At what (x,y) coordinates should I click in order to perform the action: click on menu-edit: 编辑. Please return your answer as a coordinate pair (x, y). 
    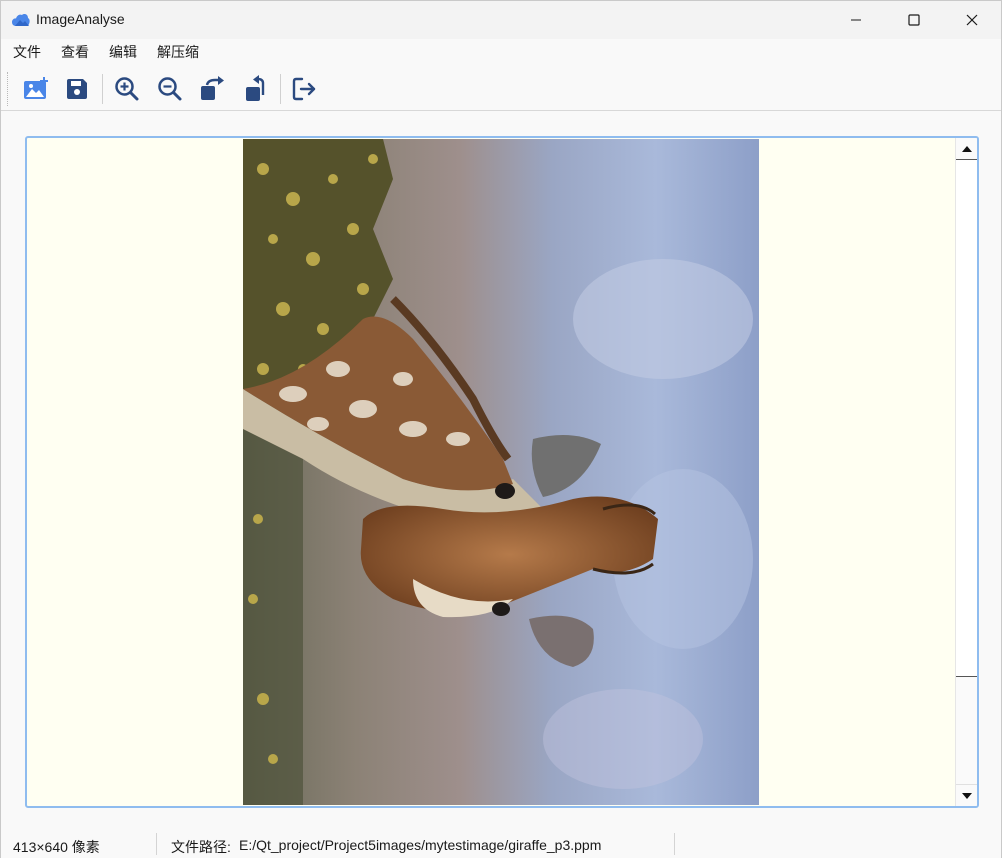
    Looking at the image, I should click on (123, 52).